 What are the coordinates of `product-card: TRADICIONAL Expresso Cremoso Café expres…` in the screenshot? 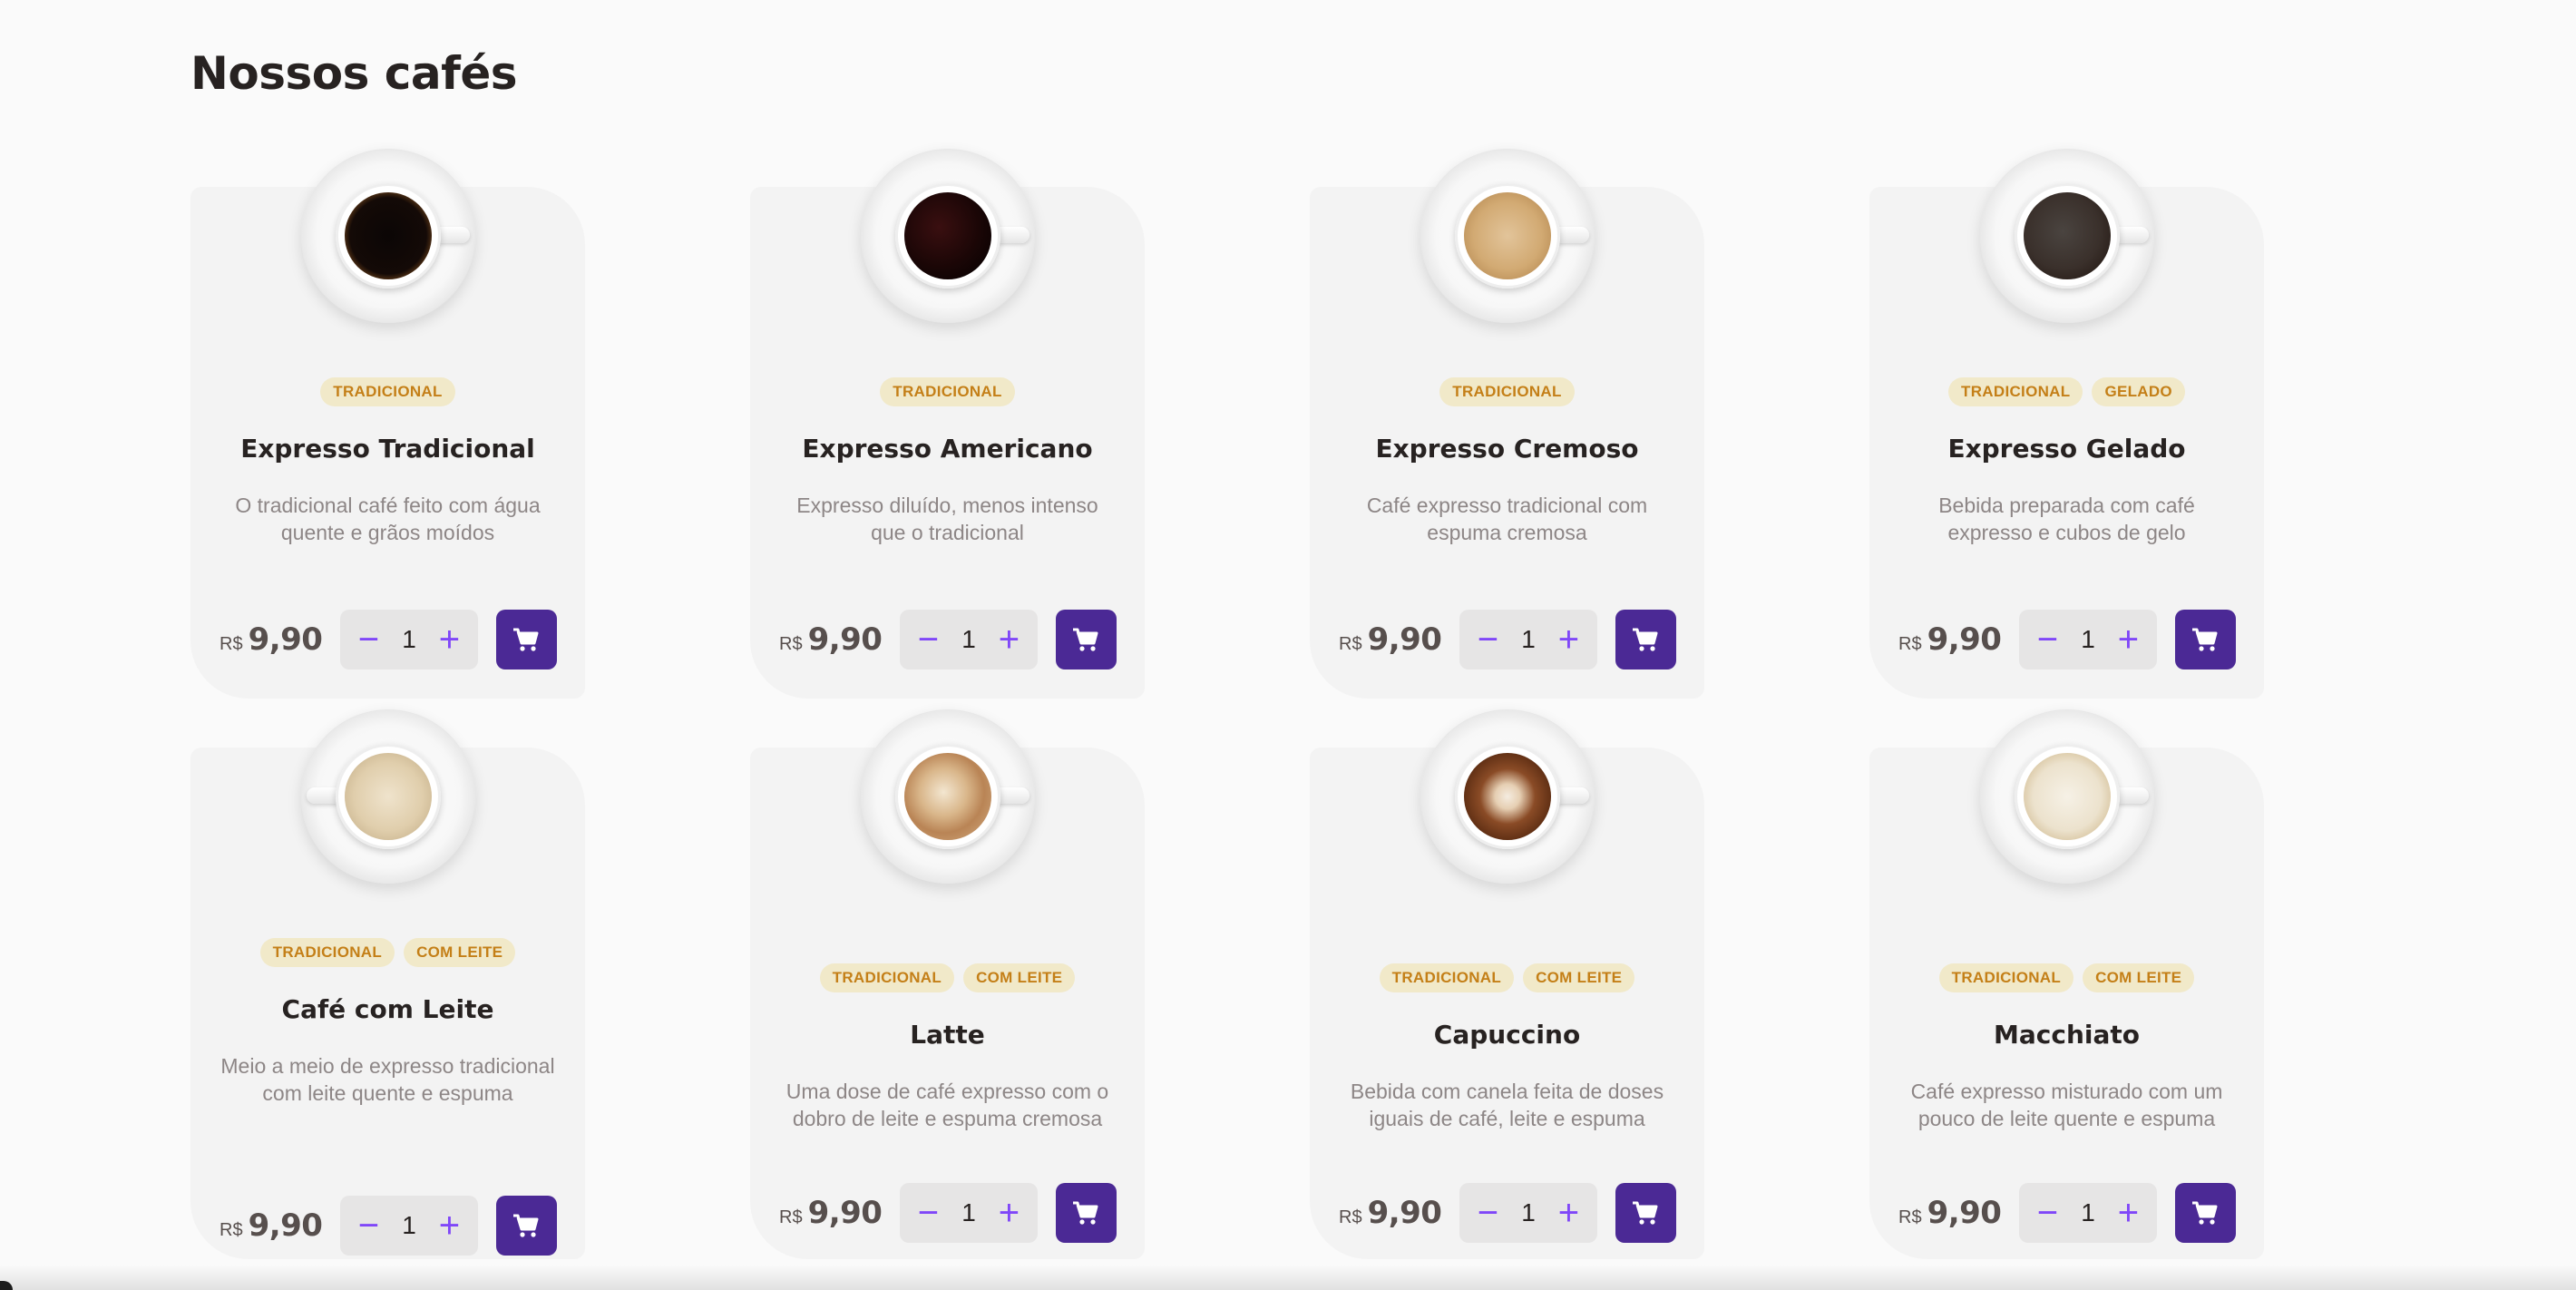 It's located at (1507, 424).